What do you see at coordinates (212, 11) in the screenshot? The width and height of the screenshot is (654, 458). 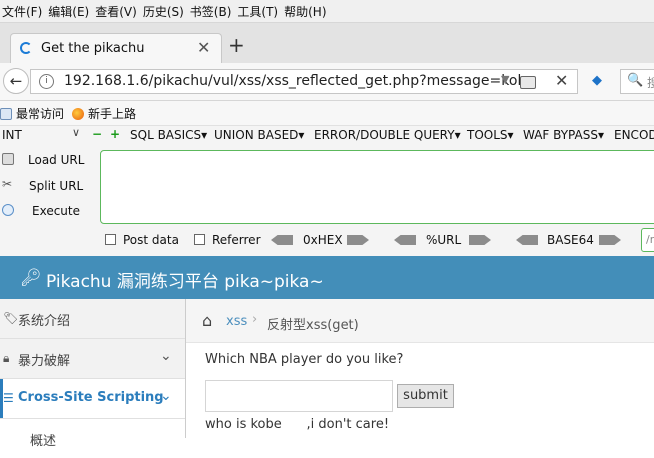 I see `menu-bookmarks: 书签(B)` at bounding box center [212, 11].